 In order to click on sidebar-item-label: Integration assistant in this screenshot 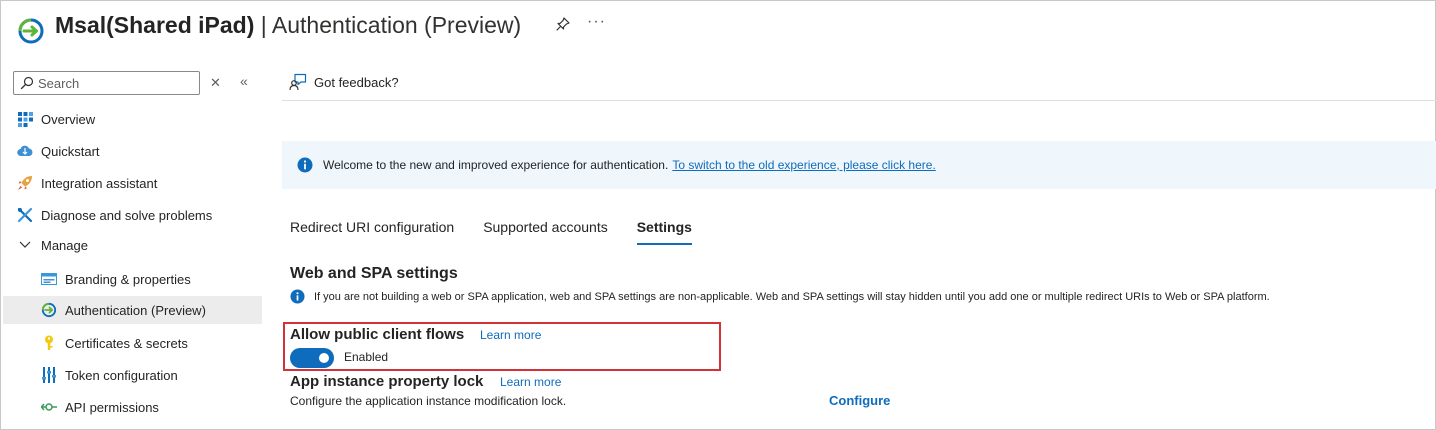, I will do `click(99, 183)`.